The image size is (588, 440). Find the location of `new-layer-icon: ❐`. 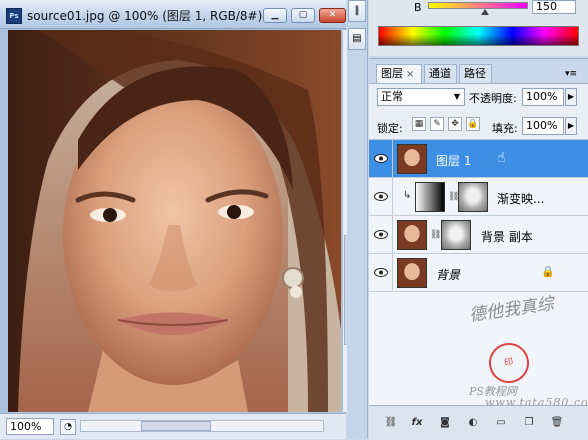

new-layer-icon: ❐ is located at coordinates (529, 423).